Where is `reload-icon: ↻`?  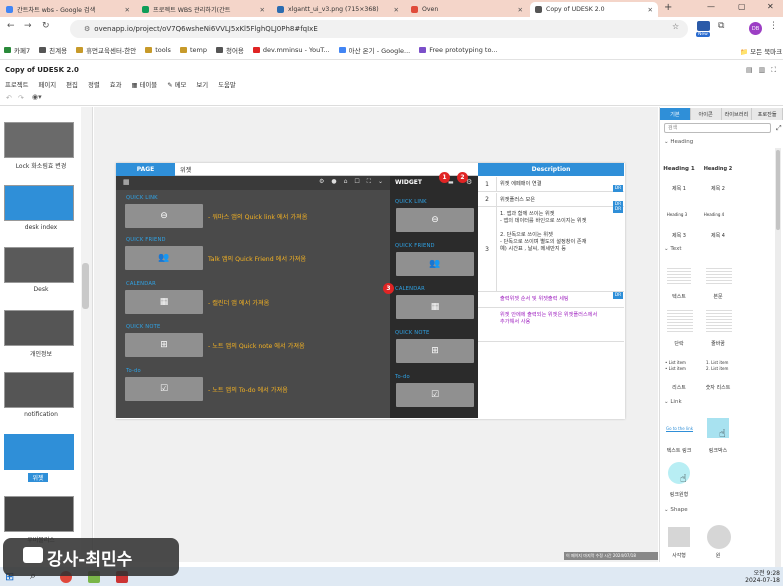 reload-icon: ↻ is located at coordinates (46, 26).